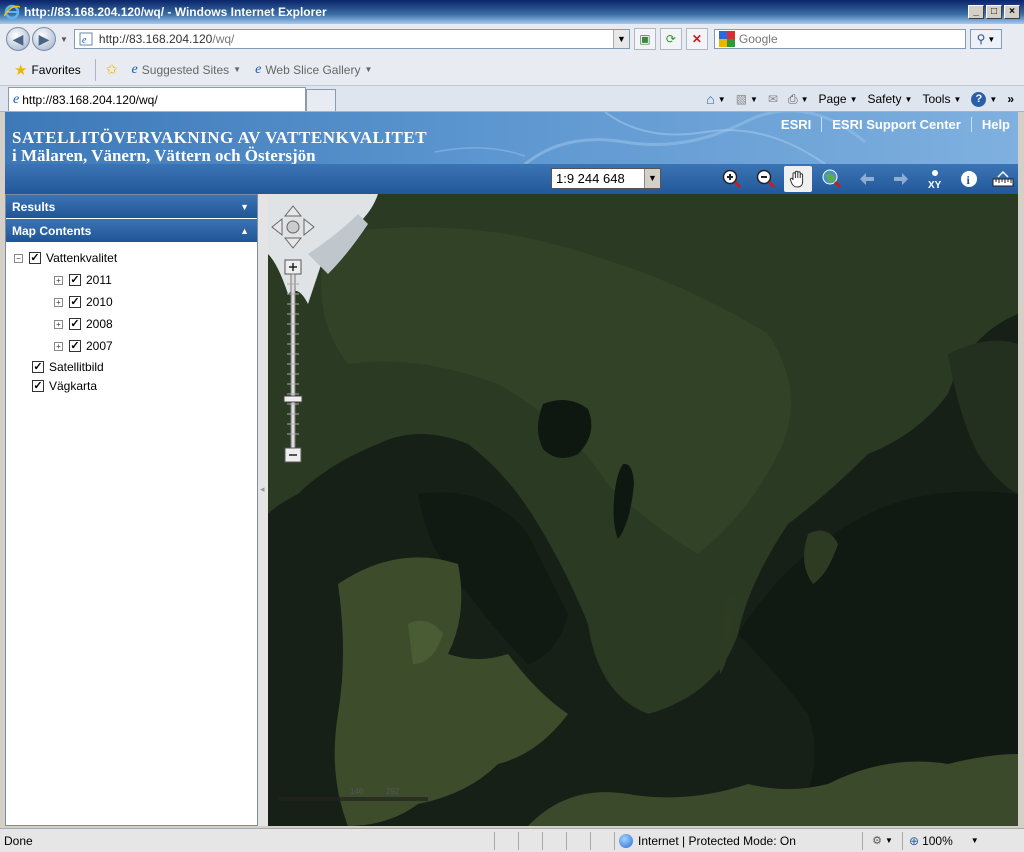 Image resolution: width=1024 pixels, height=852 pixels. I want to click on ie-logo-icon, so click(12, 12).